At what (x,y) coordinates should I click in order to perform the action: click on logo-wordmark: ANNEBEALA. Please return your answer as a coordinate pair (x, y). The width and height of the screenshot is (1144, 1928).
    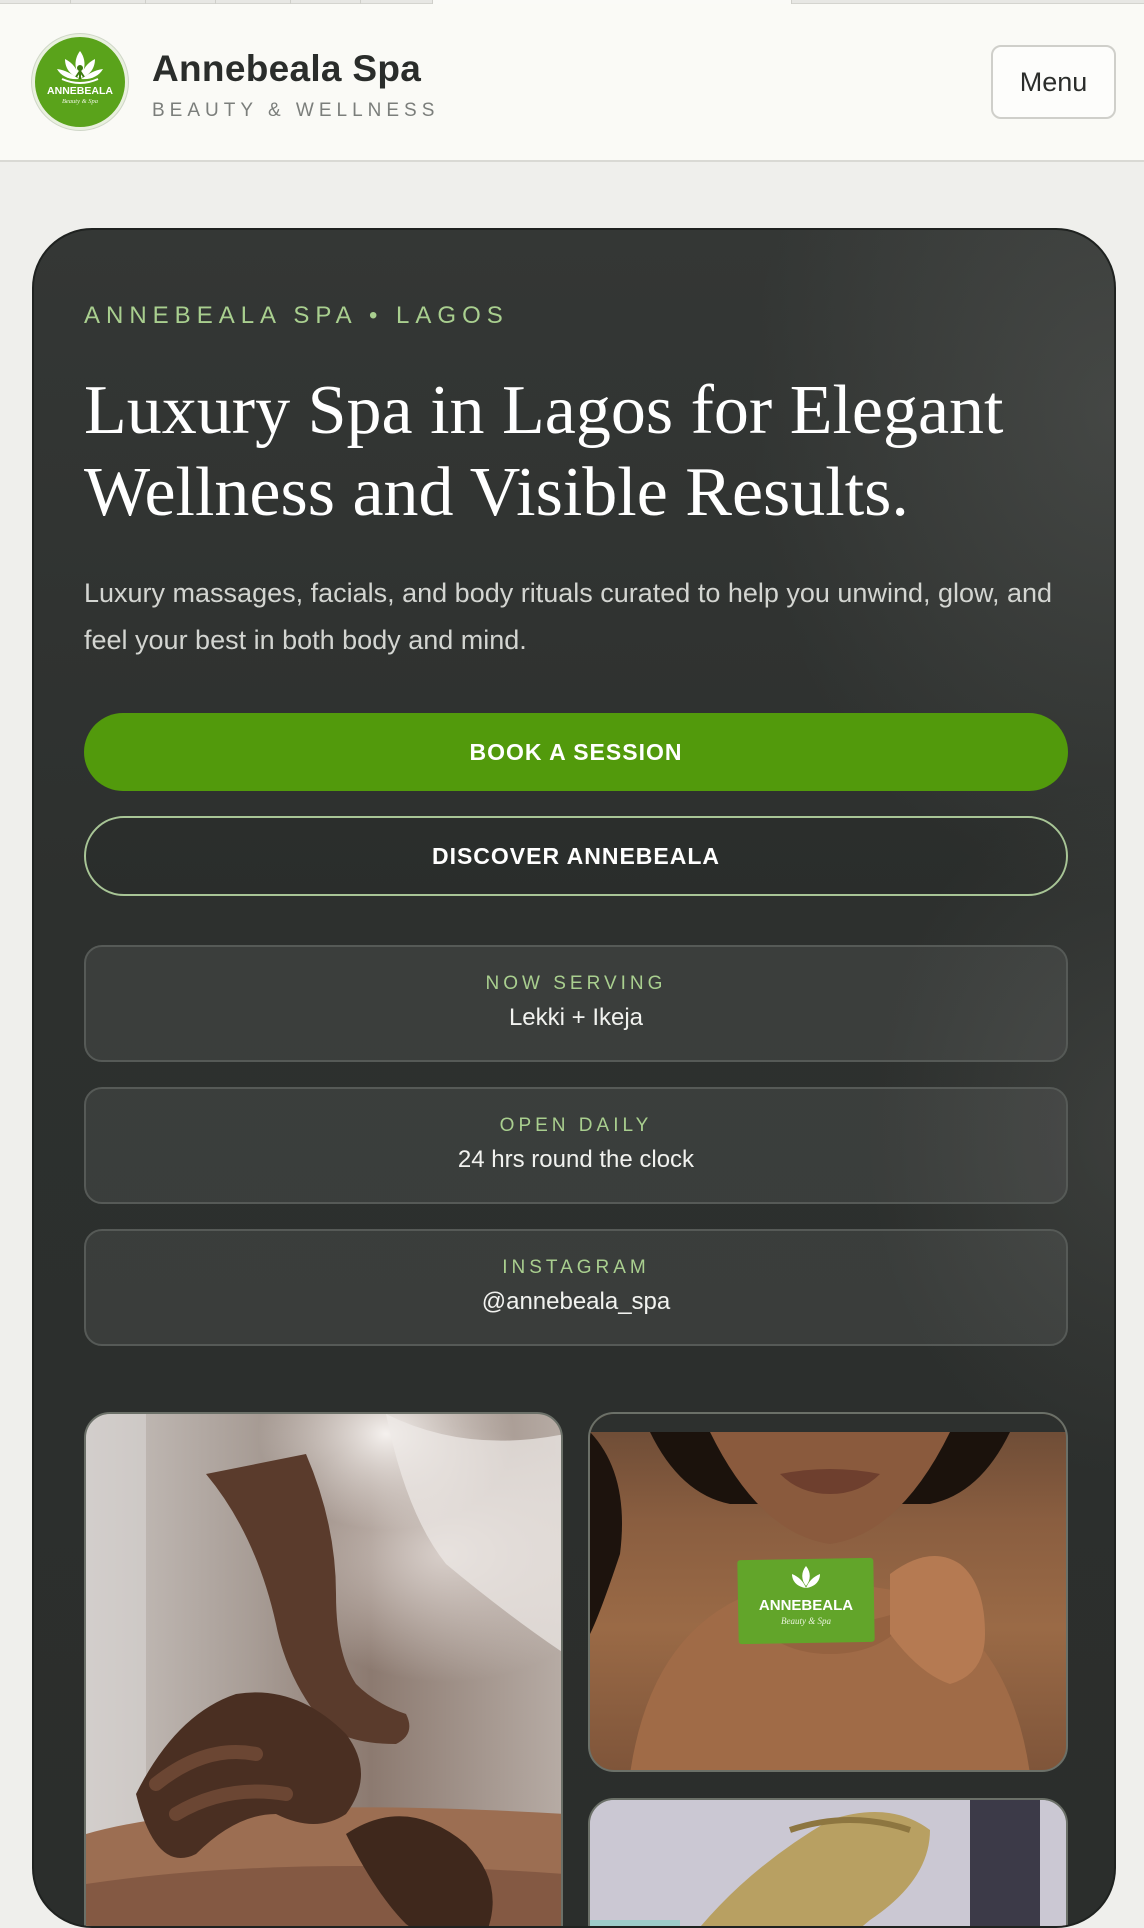
    Looking at the image, I should click on (80, 91).